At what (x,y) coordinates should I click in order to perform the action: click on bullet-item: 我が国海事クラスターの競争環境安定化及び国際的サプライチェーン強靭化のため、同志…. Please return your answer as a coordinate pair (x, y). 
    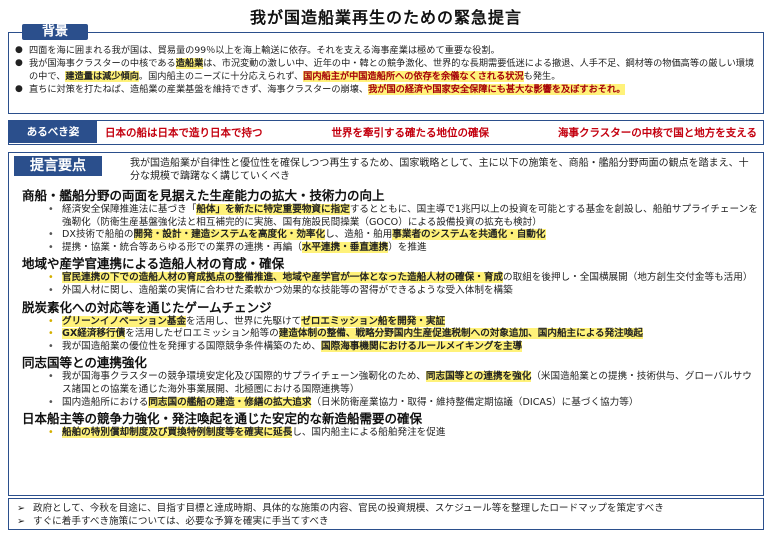
    Looking at the image, I should click on (404, 383).